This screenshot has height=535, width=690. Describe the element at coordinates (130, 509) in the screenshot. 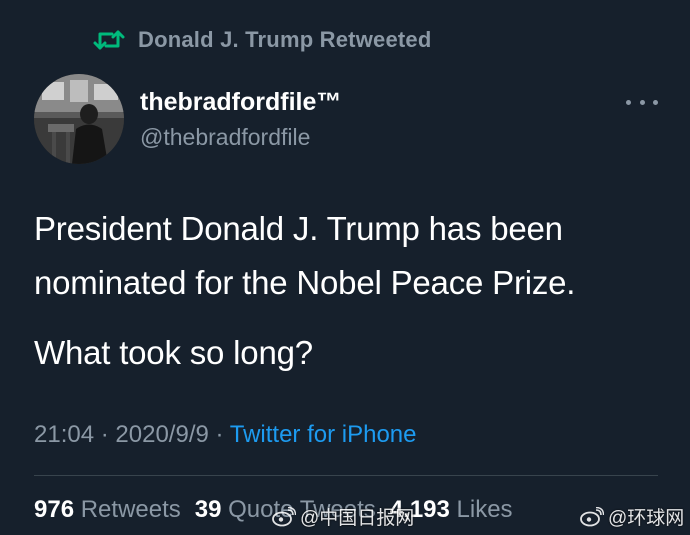

I see `retweets-label: Retweets` at that location.